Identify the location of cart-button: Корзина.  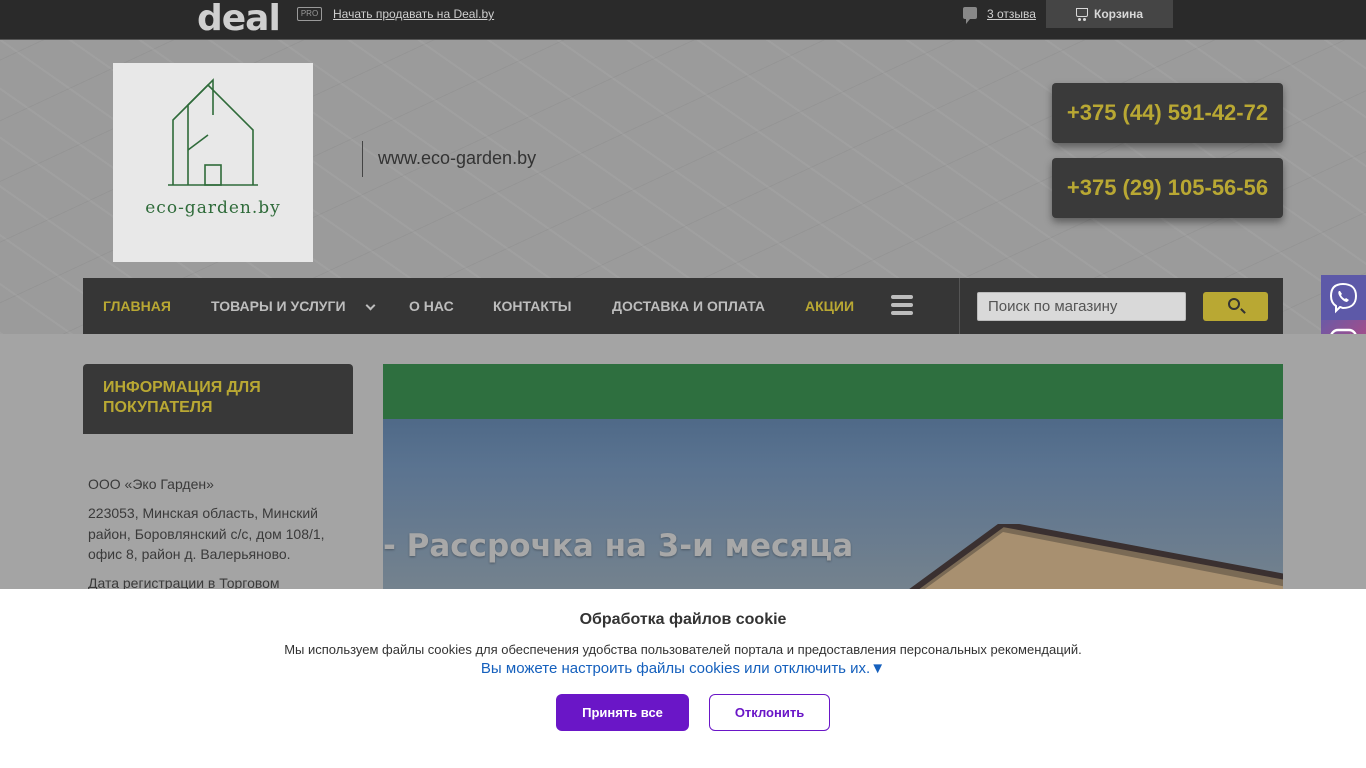
(1109, 14).